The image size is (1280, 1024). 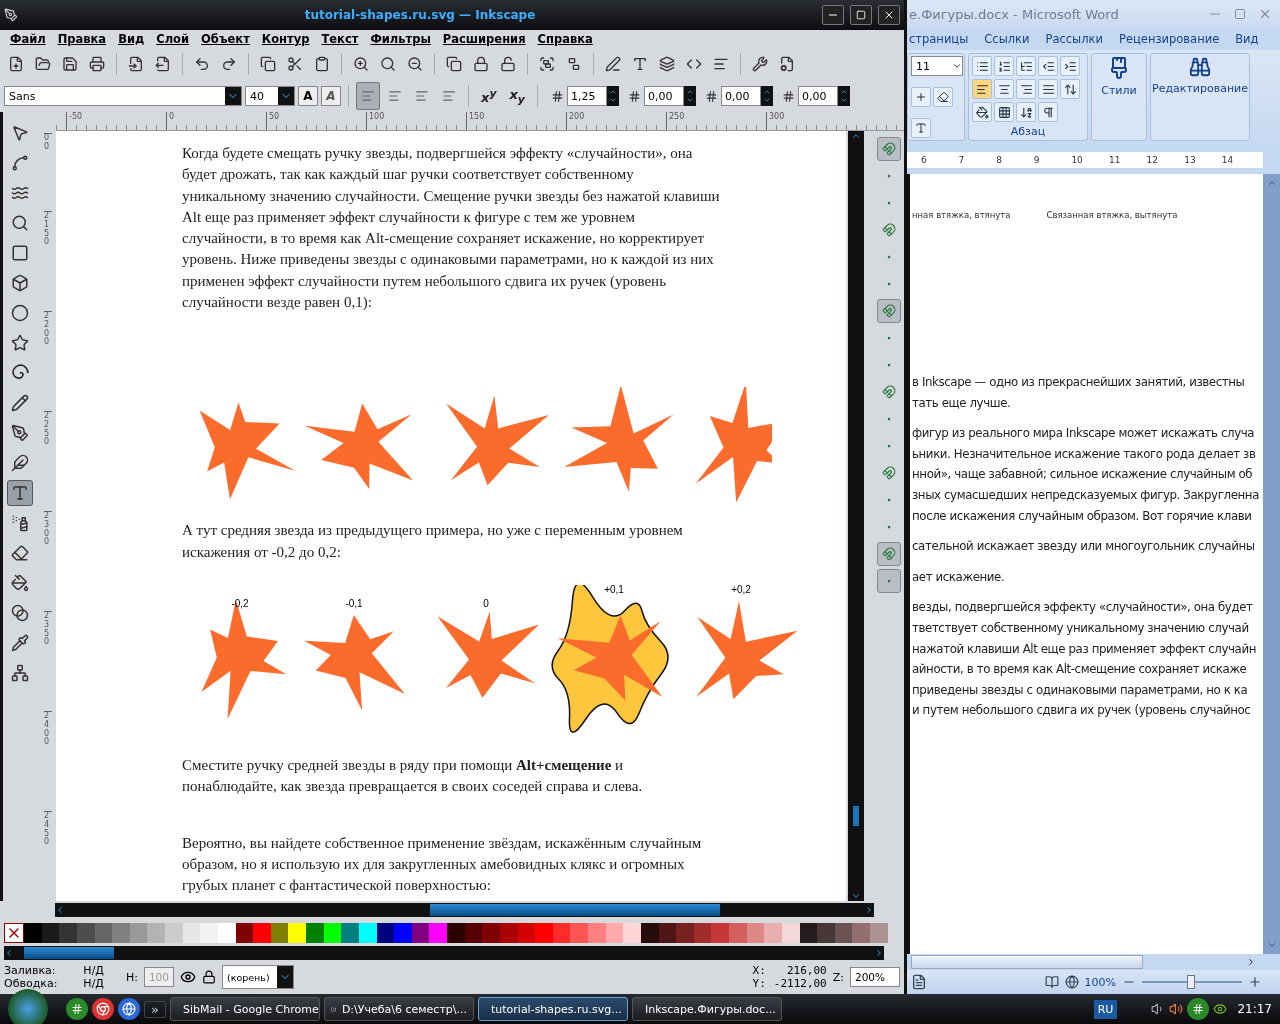 What do you see at coordinates (486, 39) in the screenshot?
I see `menu-item: Расширения` at bounding box center [486, 39].